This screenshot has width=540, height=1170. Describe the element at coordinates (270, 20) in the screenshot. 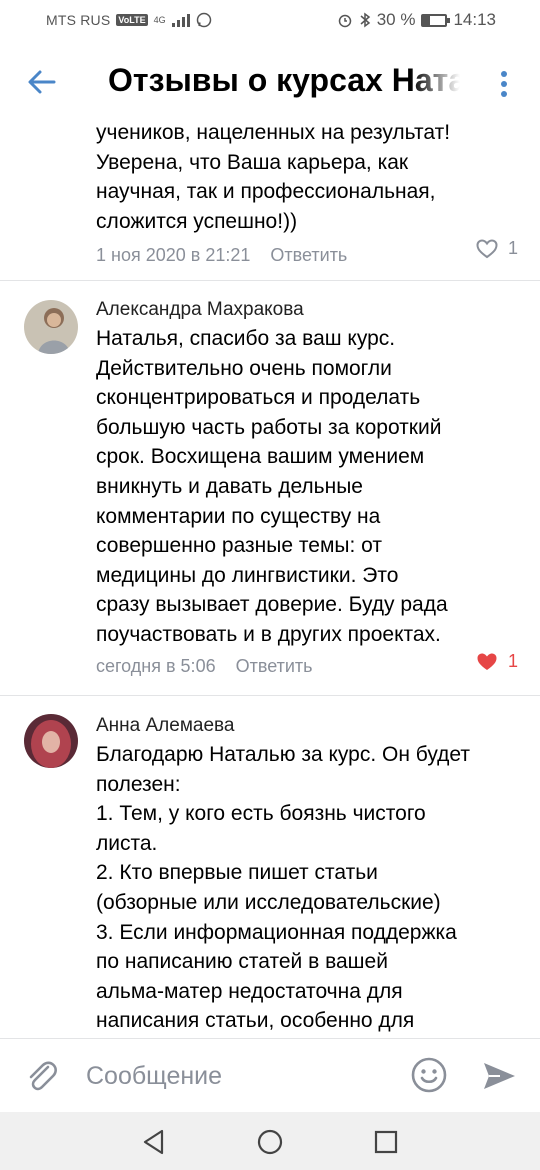

I see `status-bar: MTS RUS VoLTE 4G 30 % 14:13` at that location.